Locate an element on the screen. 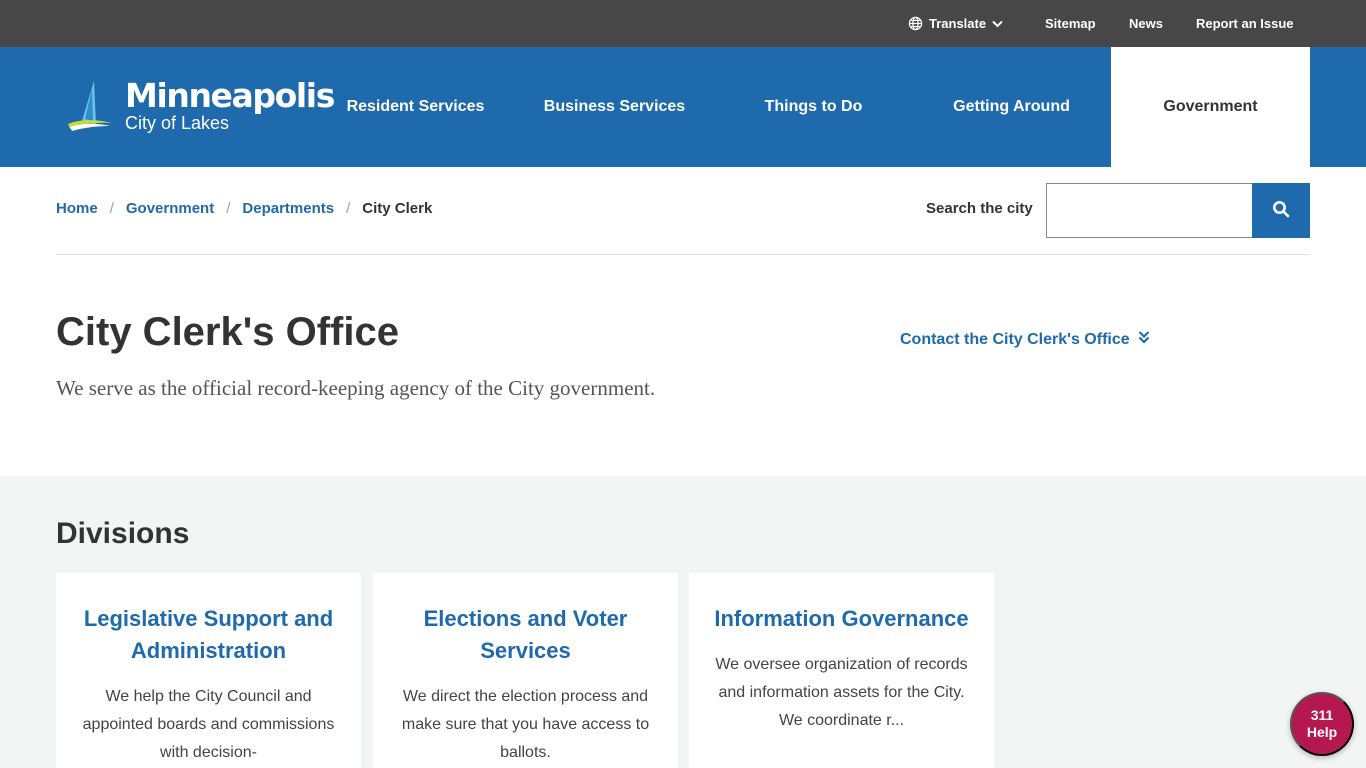 The height and width of the screenshot is (768, 1366). 311-help-button: 311 Help is located at coordinates (1322, 724).